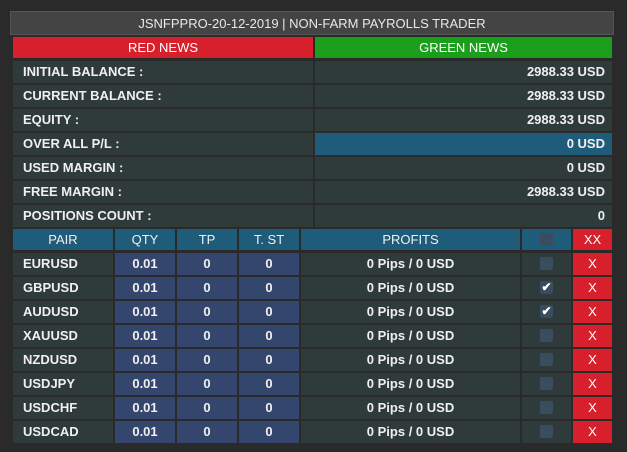 Image resolution: width=627 pixels, height=452 pixels. What do you see at coordinates (207, 239) in the screenshot?
I see `header-tp: TP` at bounding box center [207, 239].